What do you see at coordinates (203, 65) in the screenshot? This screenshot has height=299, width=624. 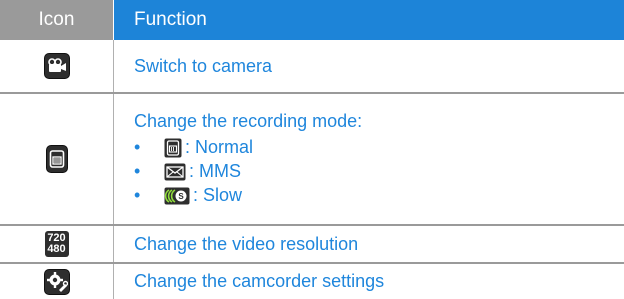 I see `row-text: Switch to camera` at bounding box center [203, 65].